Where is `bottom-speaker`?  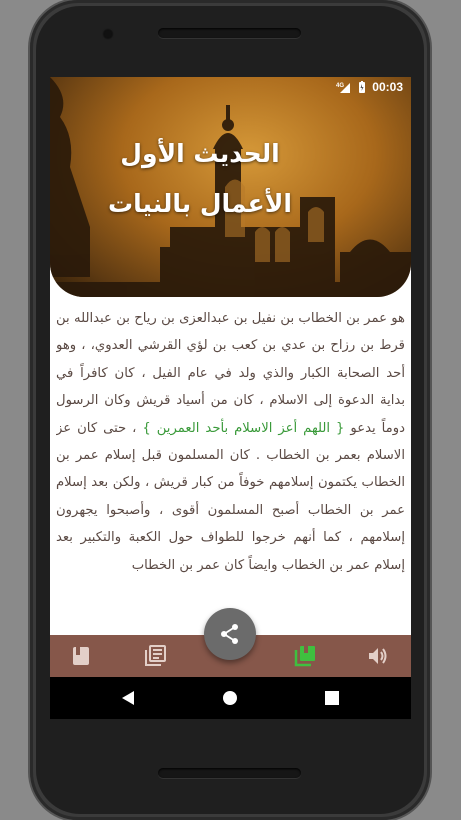
bottom-speaker is located at coordinates (229, 773).